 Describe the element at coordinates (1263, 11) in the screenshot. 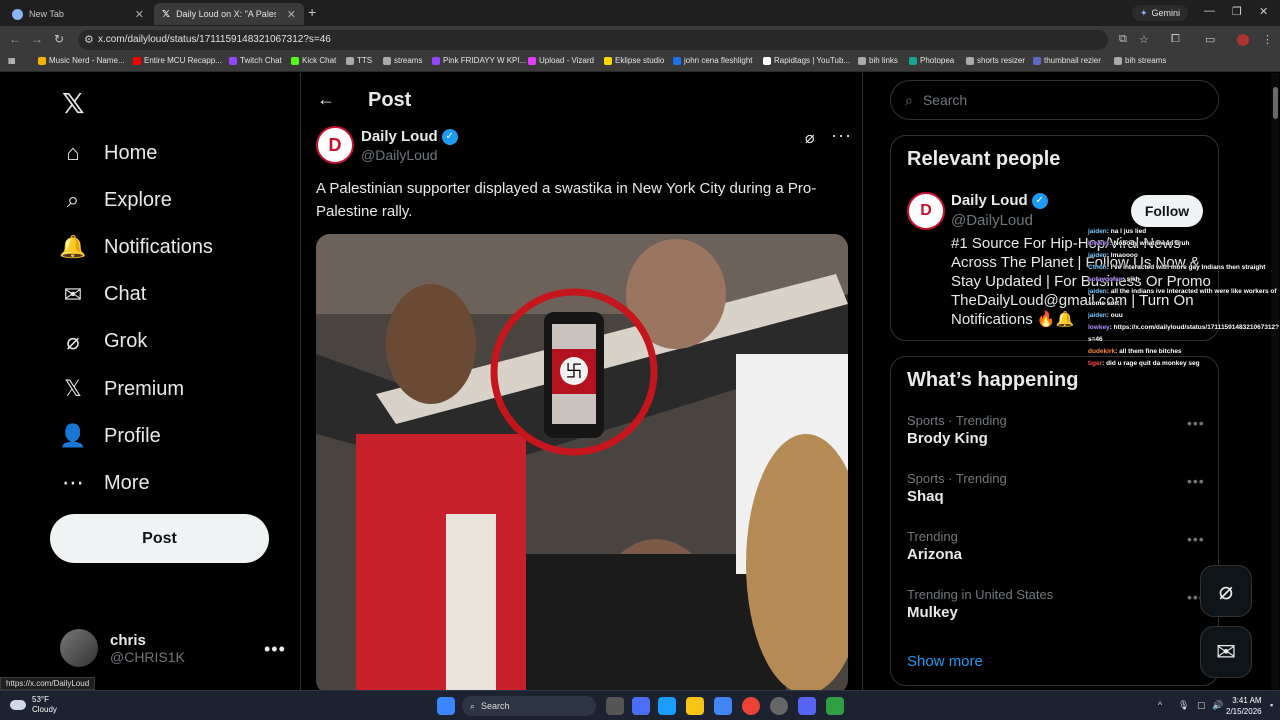

I see `close-window-icon: ✕` at that location.